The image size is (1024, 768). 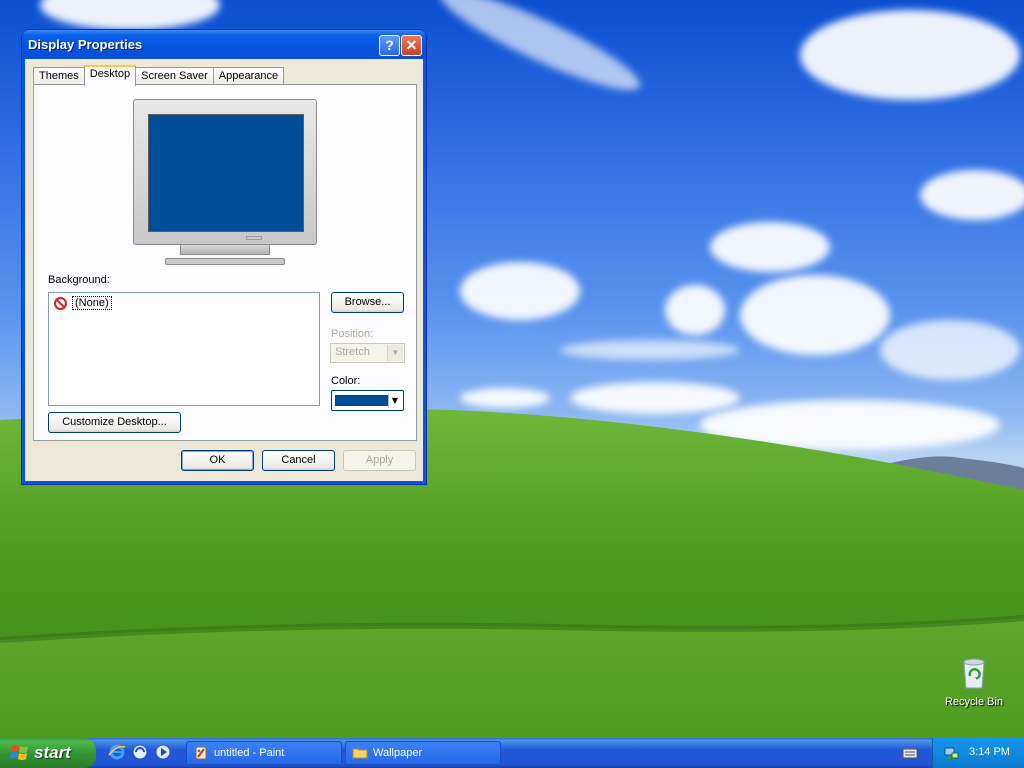 I want to click on taskbar-button-paint: untitled - Paint, so click(x=264, y=753).